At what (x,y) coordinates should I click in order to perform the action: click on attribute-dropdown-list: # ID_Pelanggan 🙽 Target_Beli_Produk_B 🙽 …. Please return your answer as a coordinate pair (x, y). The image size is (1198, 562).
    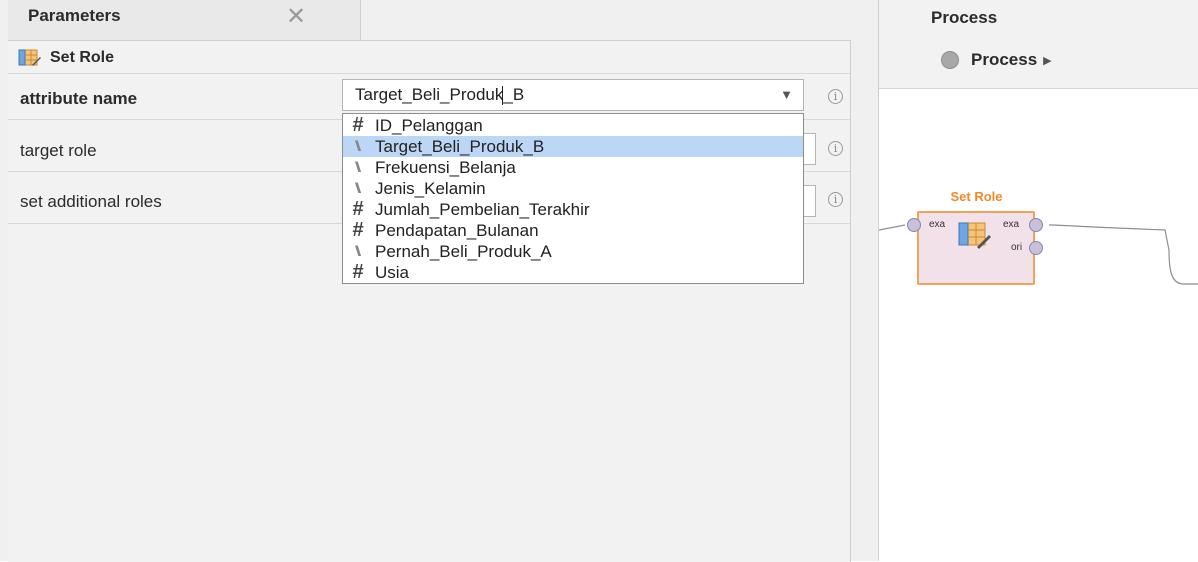
    Looking at the image, I should click on (573, 198).